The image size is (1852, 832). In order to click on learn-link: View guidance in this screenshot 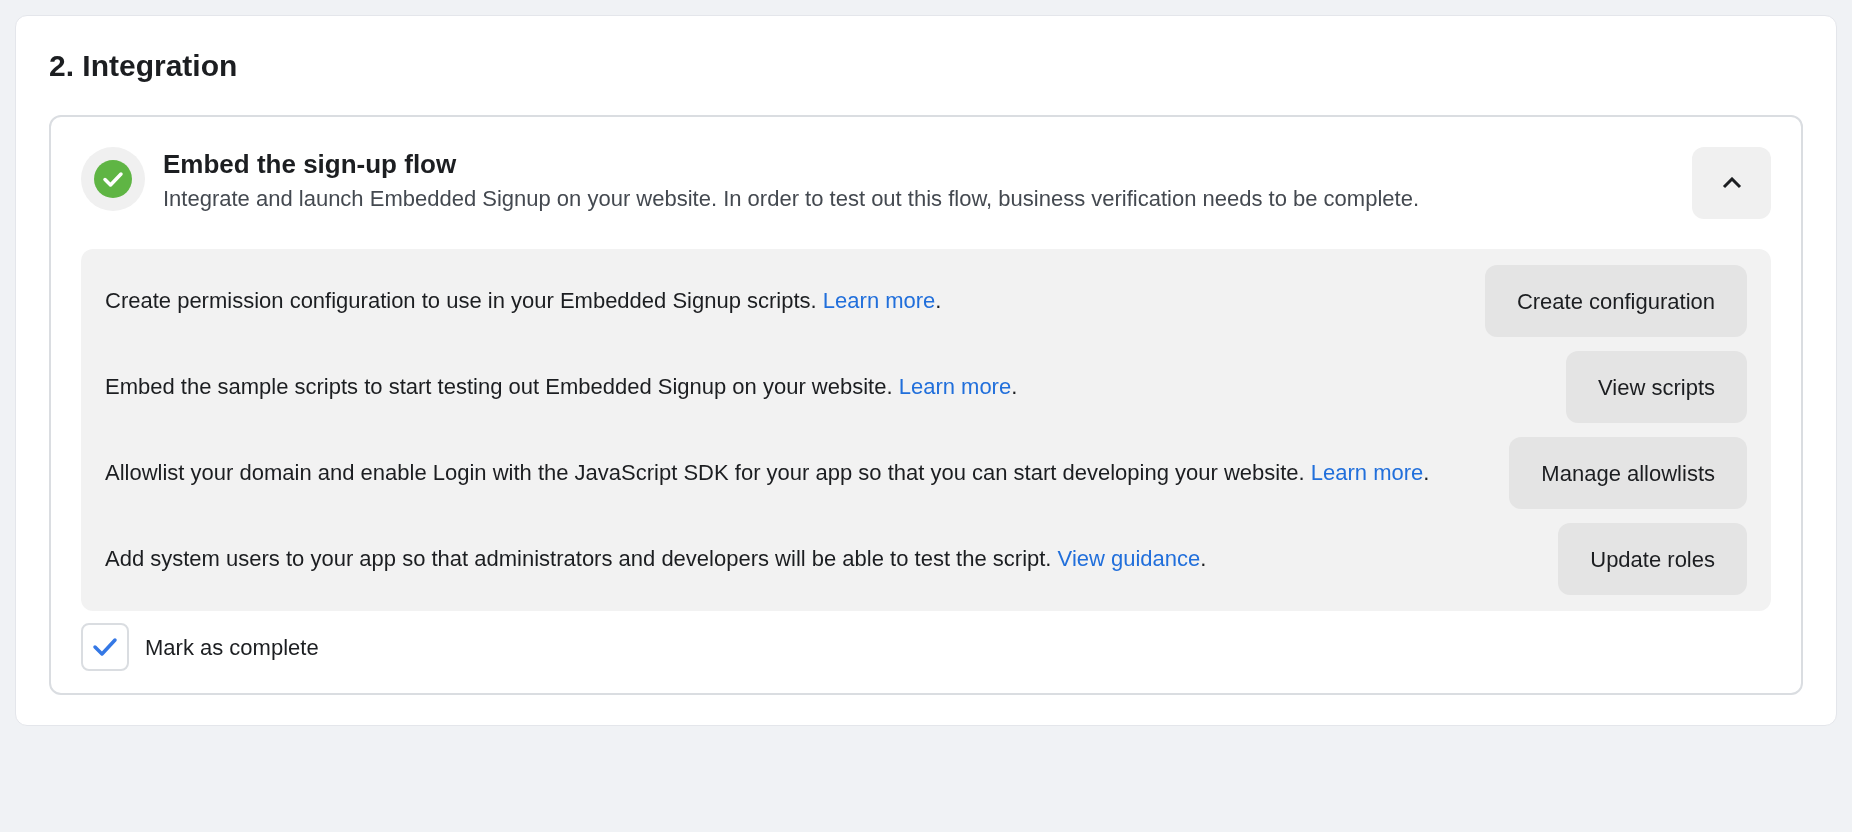, I will do `click(1129, 558)`.